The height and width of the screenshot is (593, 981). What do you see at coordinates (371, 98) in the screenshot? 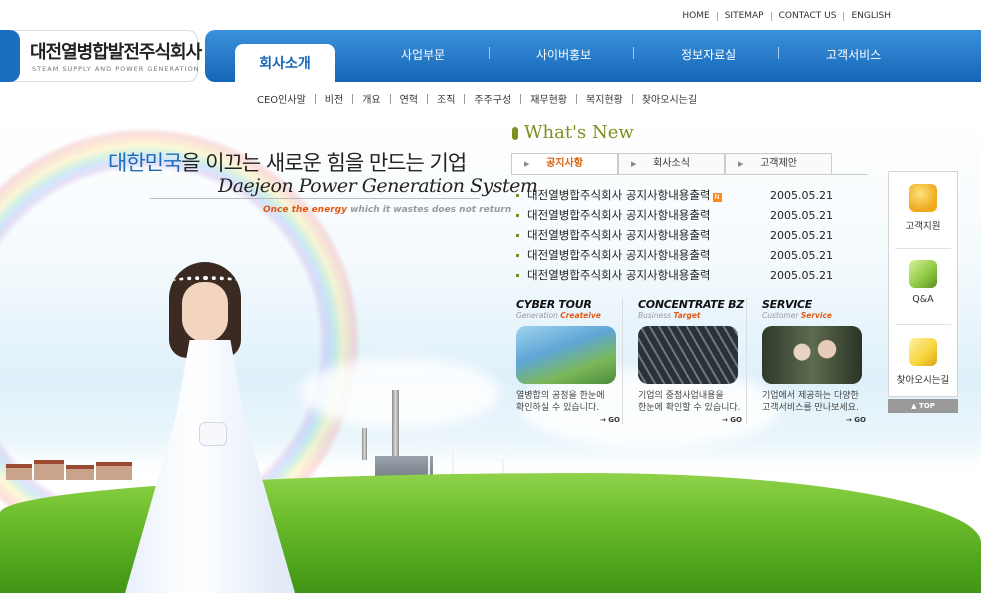
I see `subnav-overview: 개요` at bounding box center [371, 98].